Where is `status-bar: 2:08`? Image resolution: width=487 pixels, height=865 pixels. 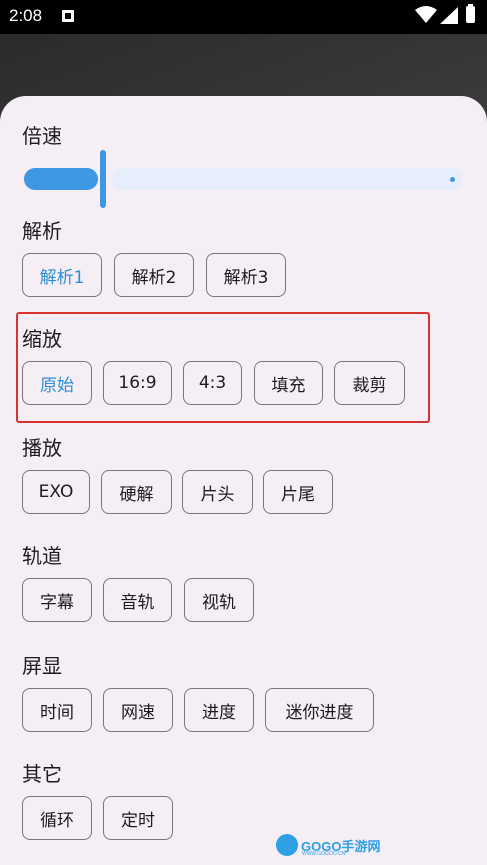 status-bar: 2:08 is located at coordinates (243, 17).